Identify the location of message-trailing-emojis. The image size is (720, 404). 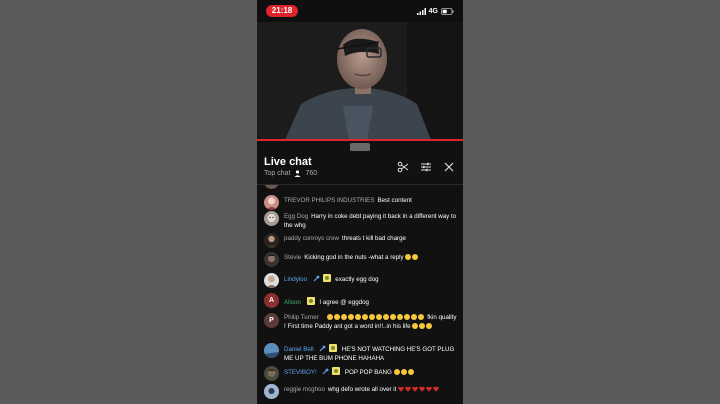
(422, 326).